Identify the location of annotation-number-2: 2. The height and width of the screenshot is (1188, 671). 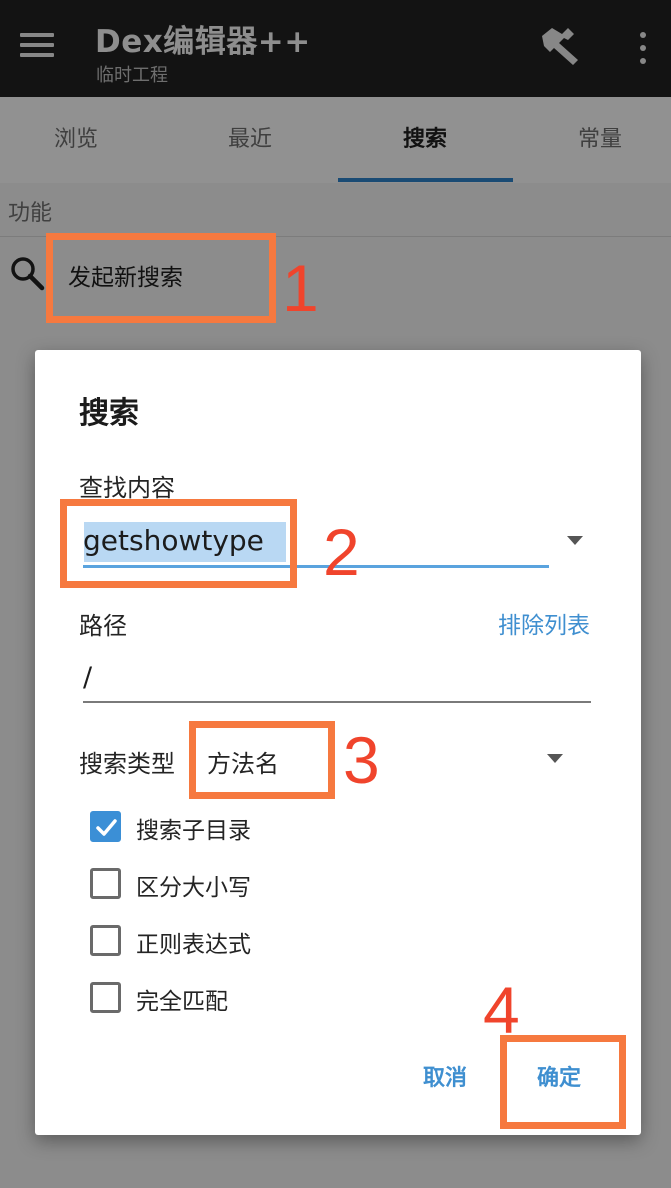
(341, 552).